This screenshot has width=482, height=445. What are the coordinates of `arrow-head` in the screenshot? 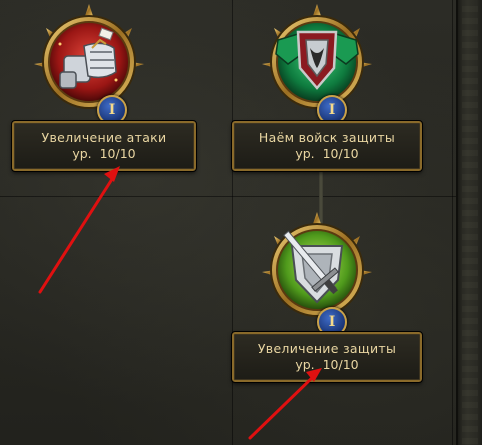 It's located at (112, 174).